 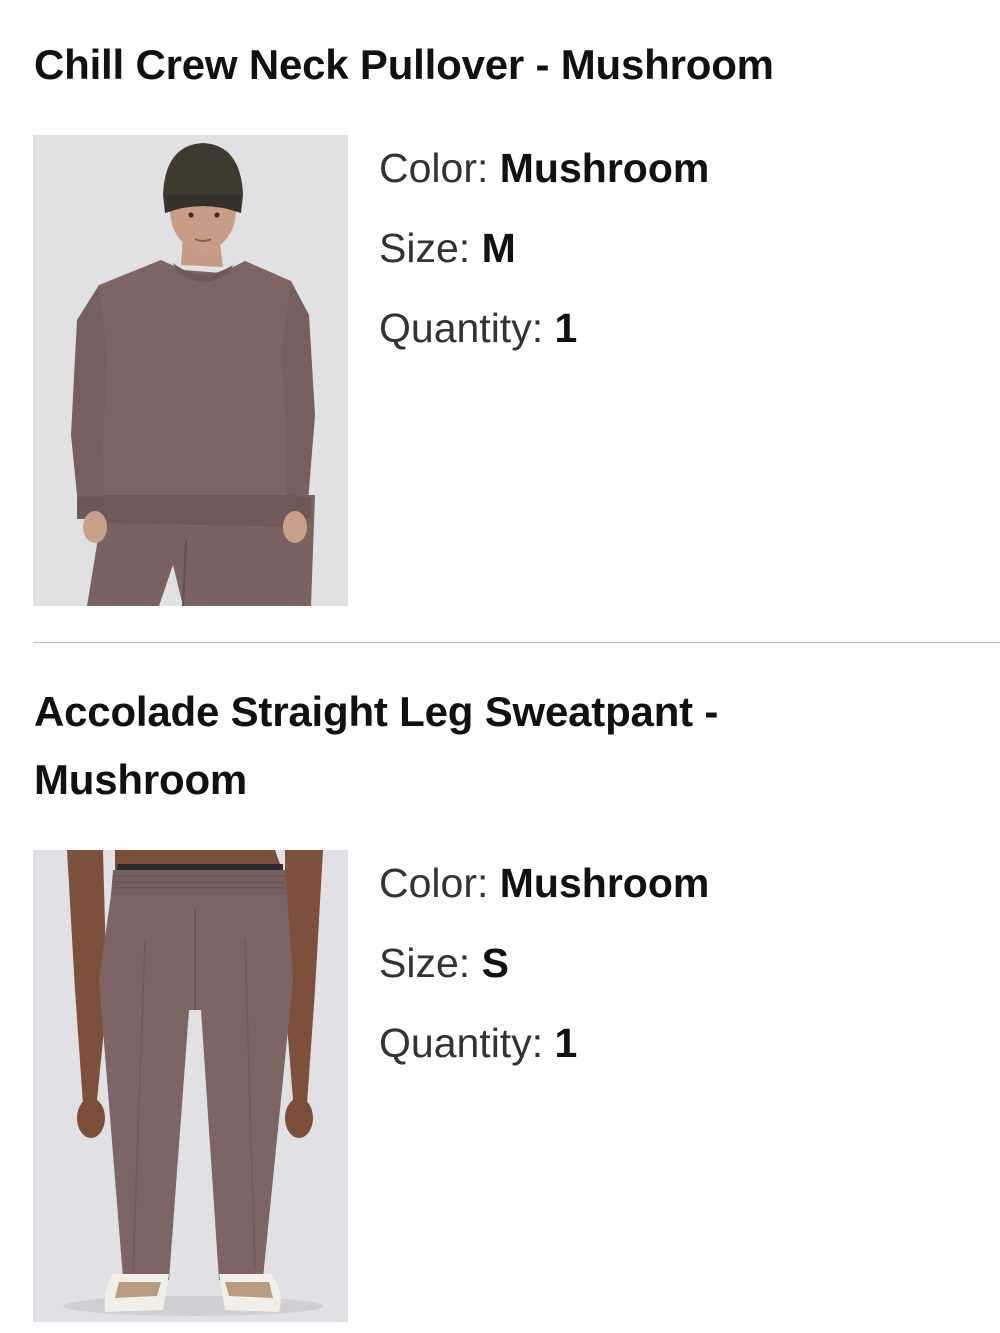 What do you see at coordinates (504, 65) in the screenshot?
I see `product-title: Chill Crew Neck Pullover - Mushroom` at bounding box center [504, 65].